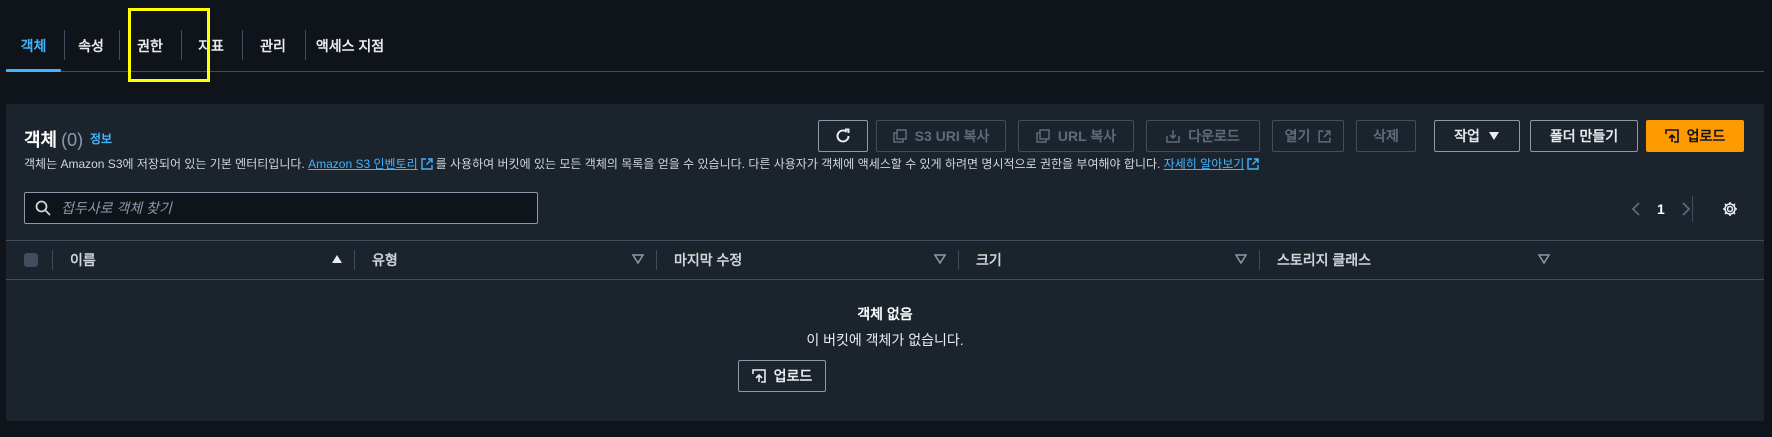 The image size is (1772, 437). I want to click on delete-label: 삭제, so click(1386, 136).